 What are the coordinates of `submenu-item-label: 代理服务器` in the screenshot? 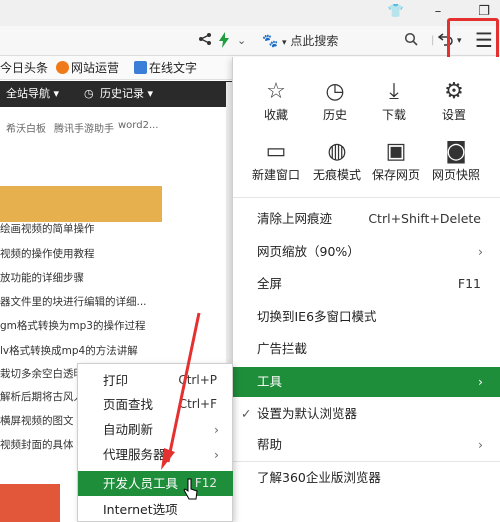 It's located at (134, 454).